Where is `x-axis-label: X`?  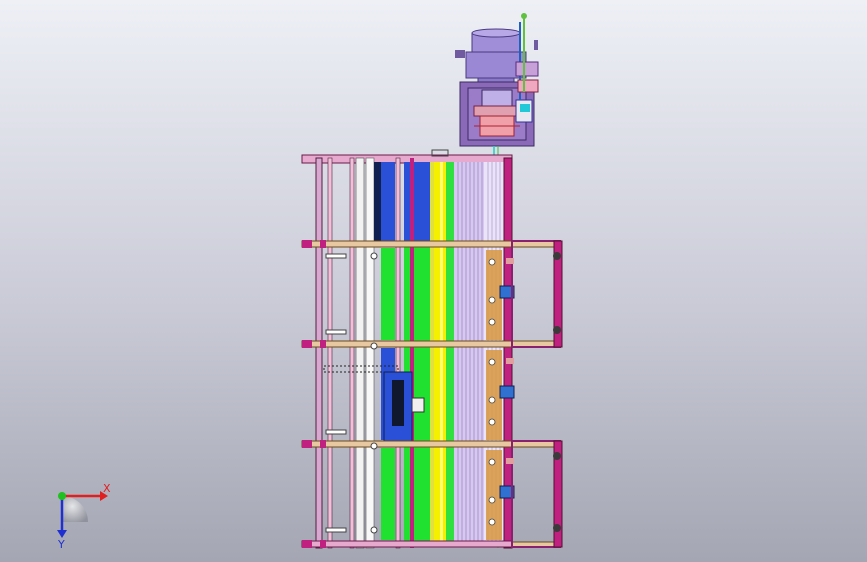 x-axis-label: X is located at coordinates (107, 488).